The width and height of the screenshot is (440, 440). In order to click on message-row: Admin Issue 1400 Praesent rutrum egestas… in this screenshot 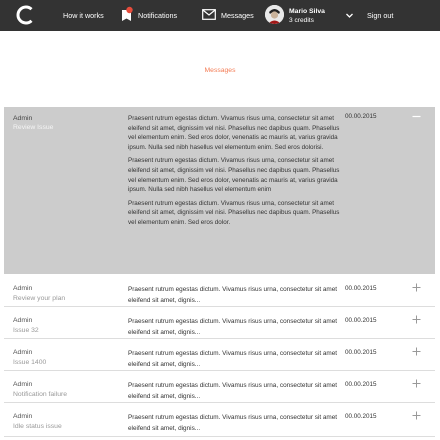, I will do `click(219, 357)`.